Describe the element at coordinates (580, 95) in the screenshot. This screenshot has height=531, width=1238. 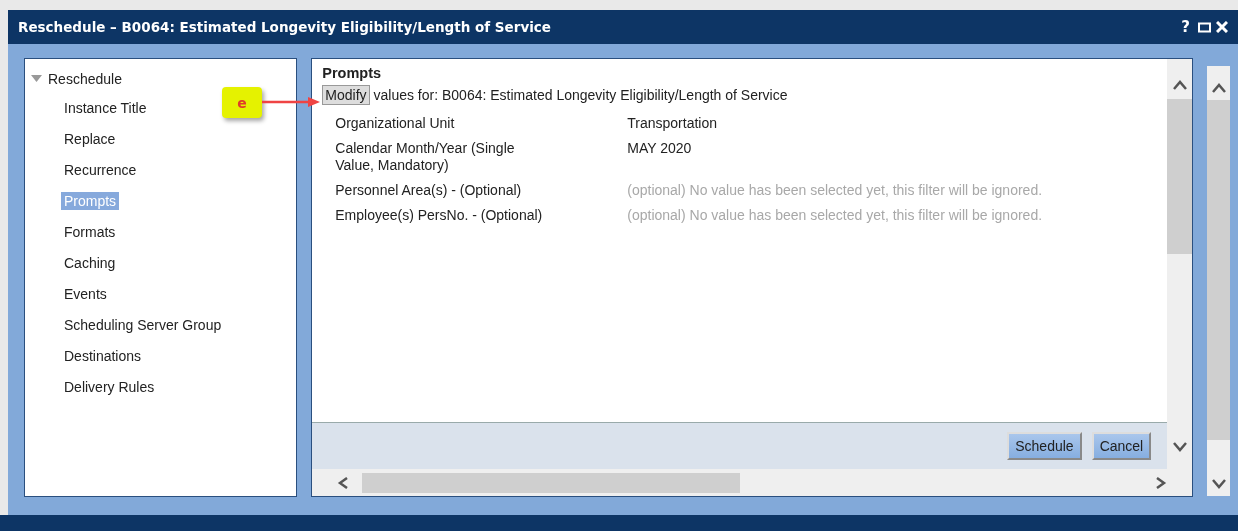
I see `intro-text: values for: B0064: Estimated Longevity Eligibility/Length of Service` at that location.